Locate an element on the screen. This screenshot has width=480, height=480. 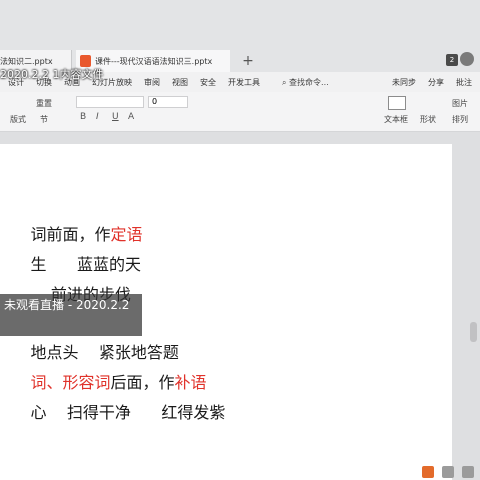
arrange-label: 排列 is located at coordinates (460, 119).